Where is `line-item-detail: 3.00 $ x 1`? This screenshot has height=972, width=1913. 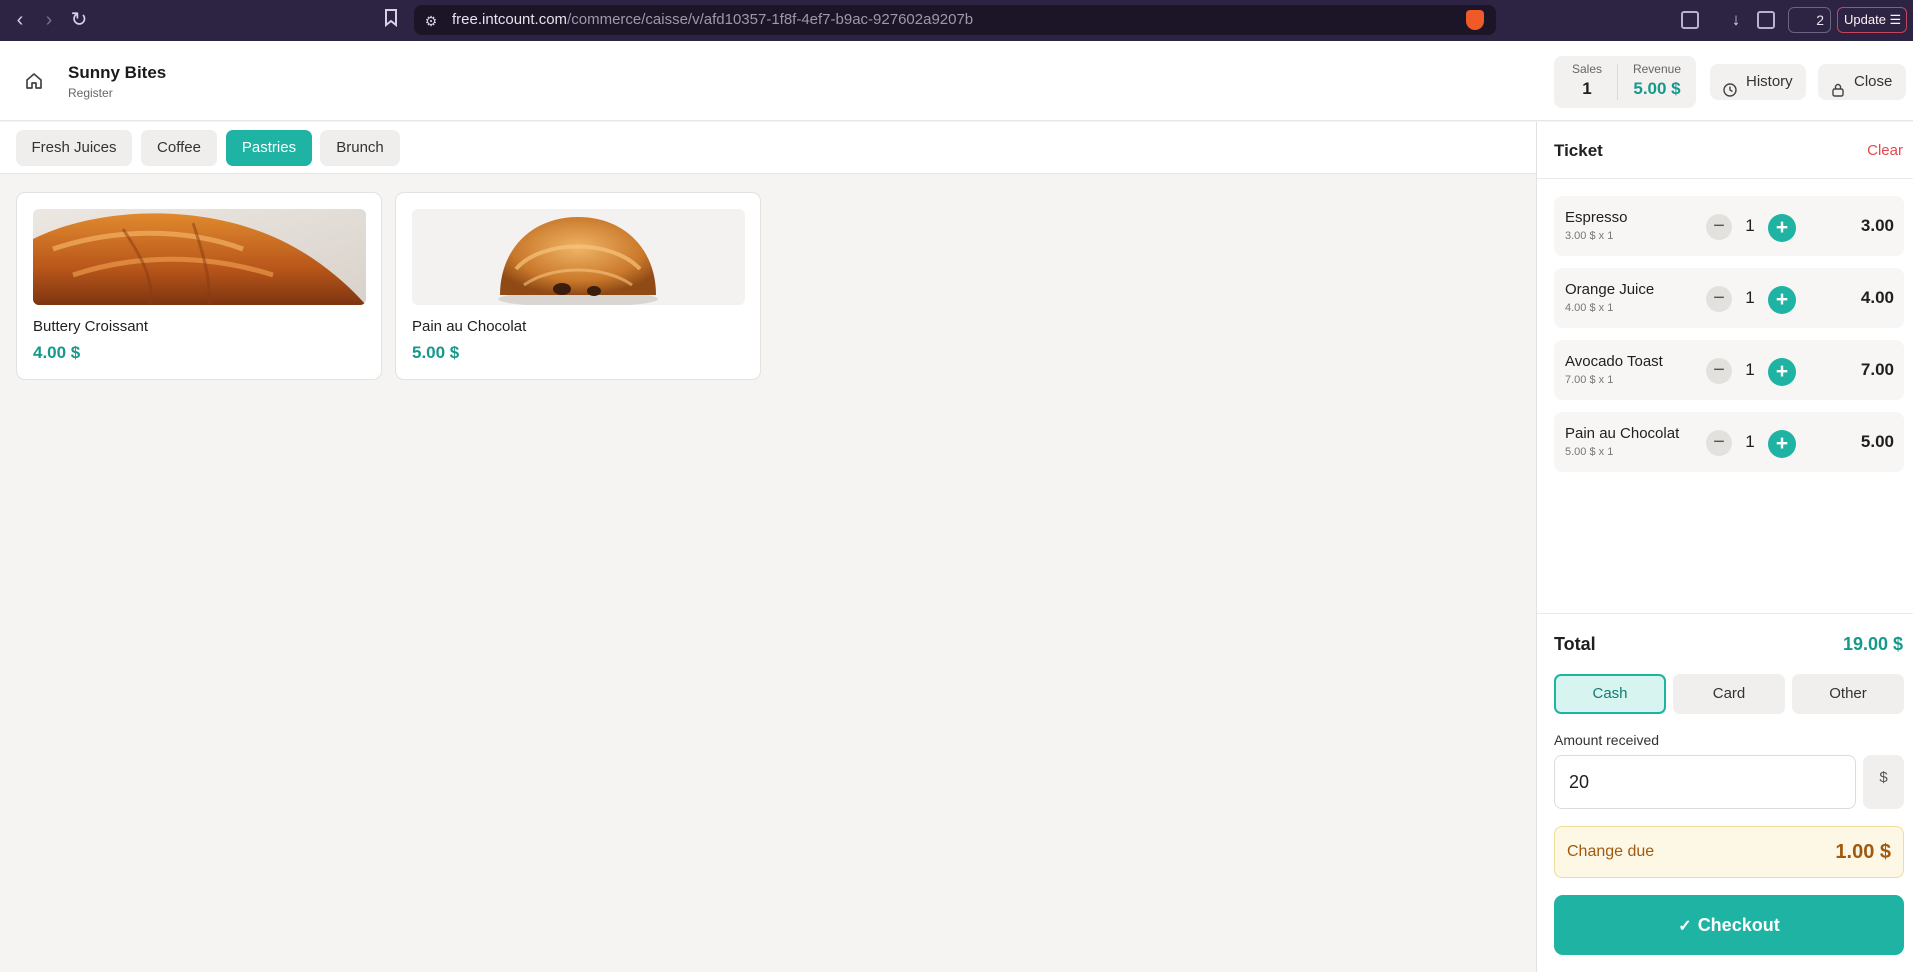
line-item-detail: 3.00 $ x 1 is located at coordinates (1589, 236).